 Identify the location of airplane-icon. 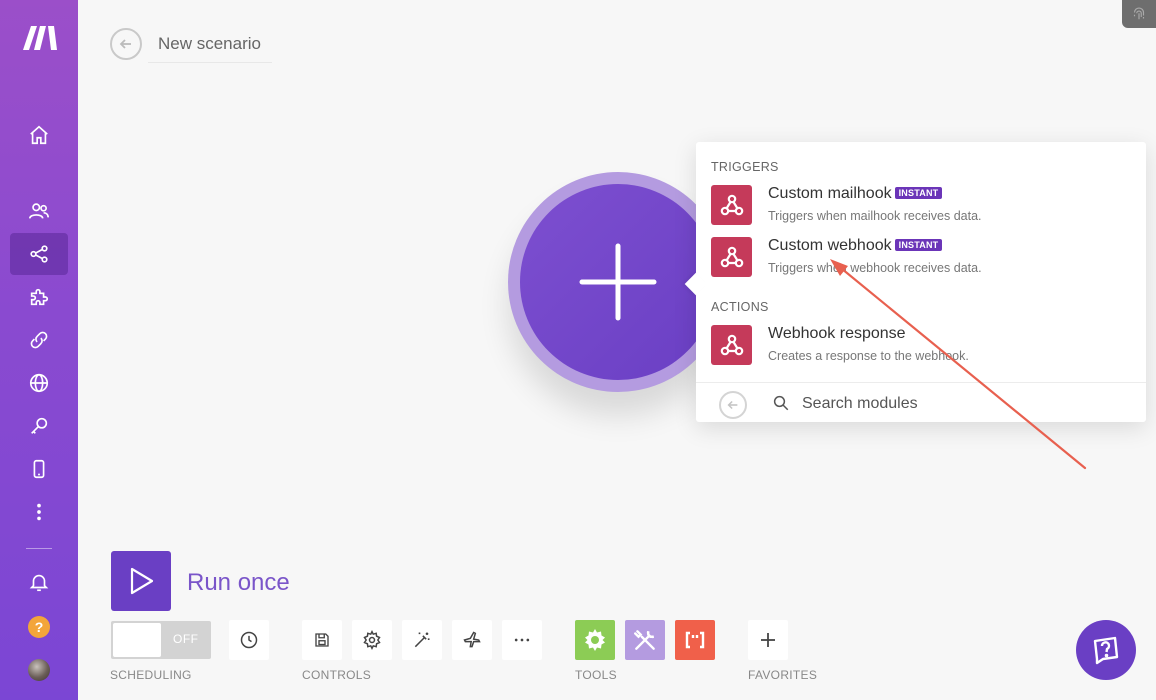
(472, 639).